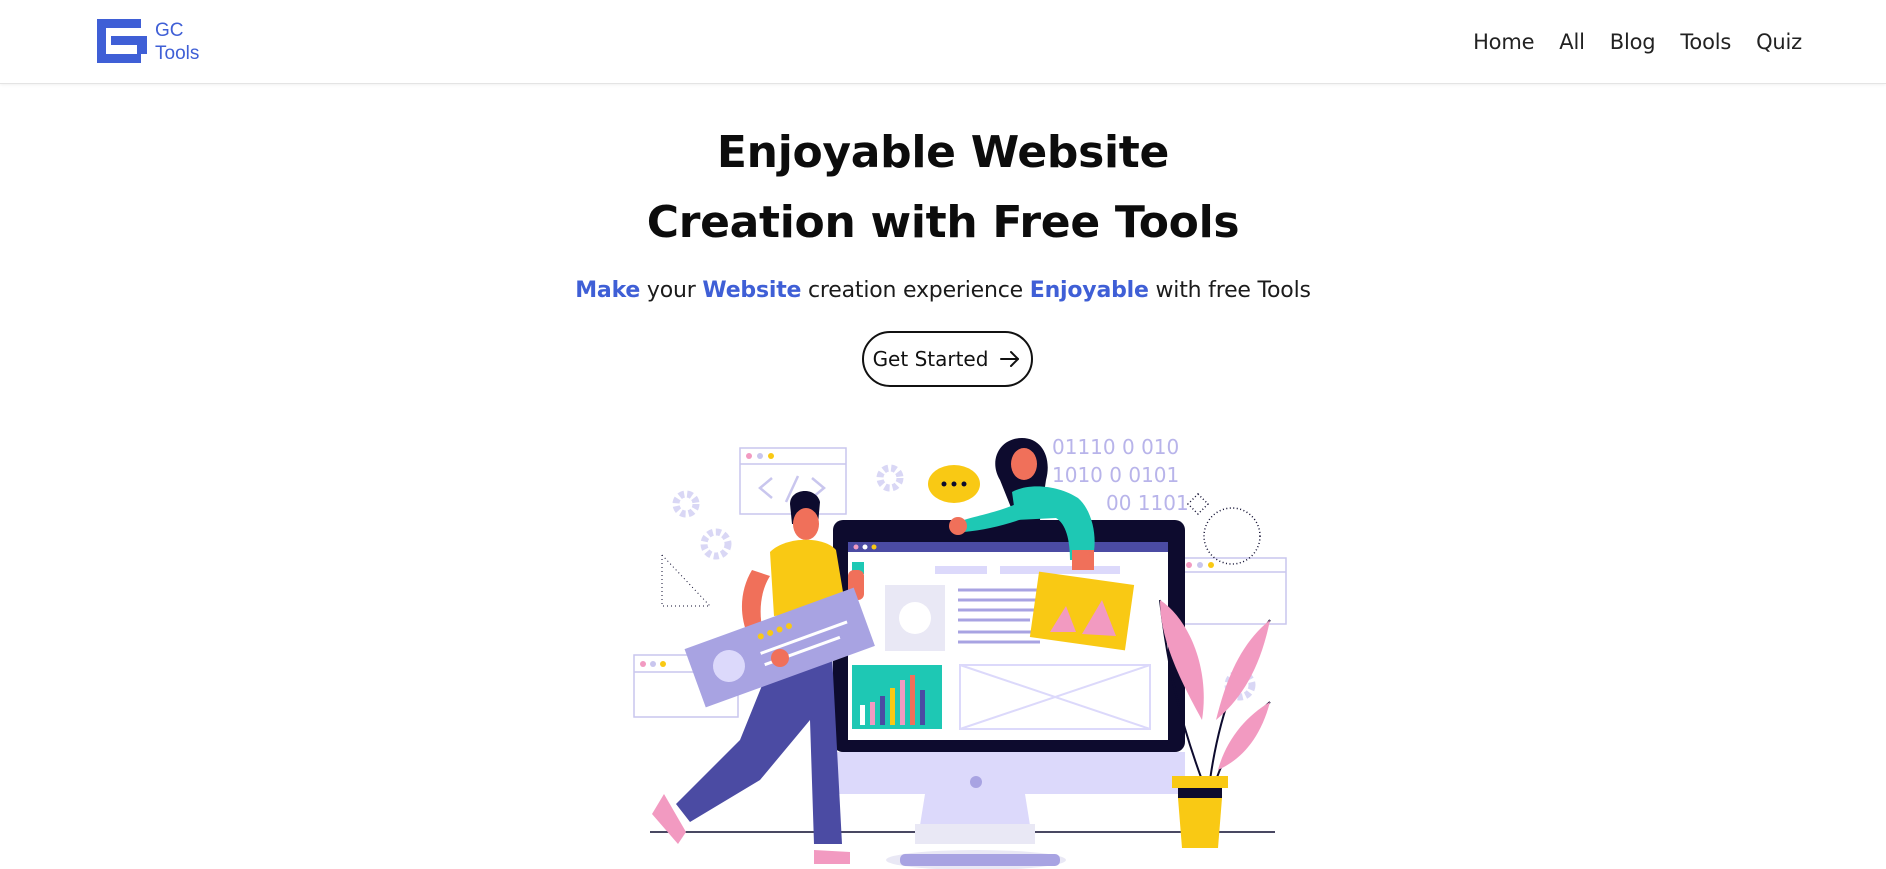 Image resolution: width=1886 pixels, height=869 pixels. I want to click on nav-blog: Blog, so click(1633, 42).